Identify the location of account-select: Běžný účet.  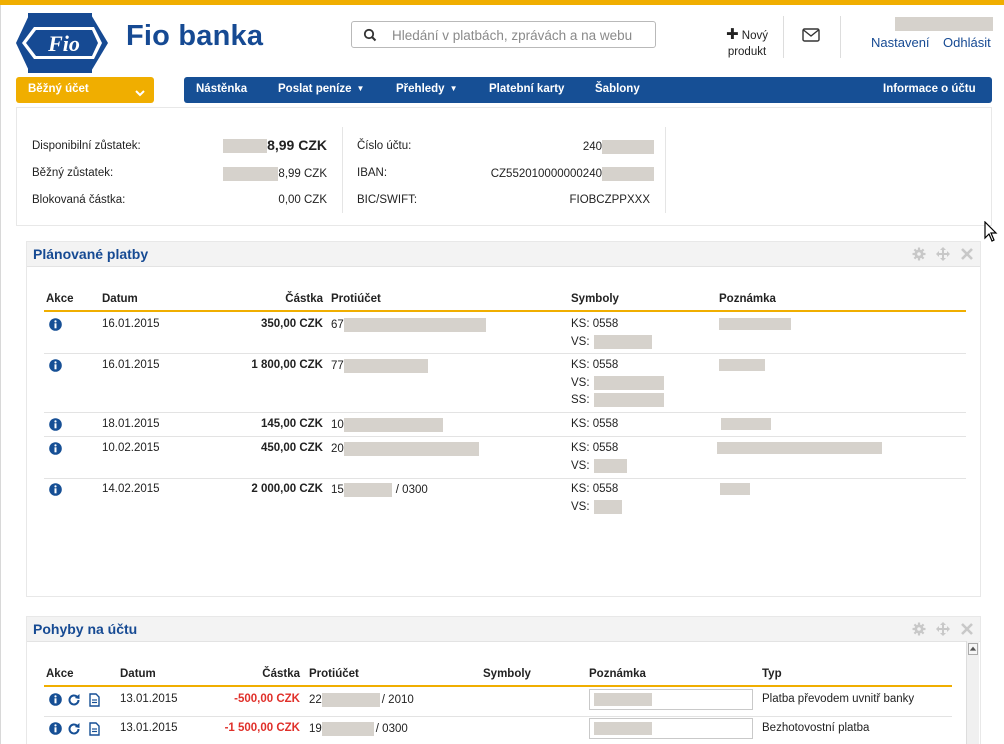
(85, 90).